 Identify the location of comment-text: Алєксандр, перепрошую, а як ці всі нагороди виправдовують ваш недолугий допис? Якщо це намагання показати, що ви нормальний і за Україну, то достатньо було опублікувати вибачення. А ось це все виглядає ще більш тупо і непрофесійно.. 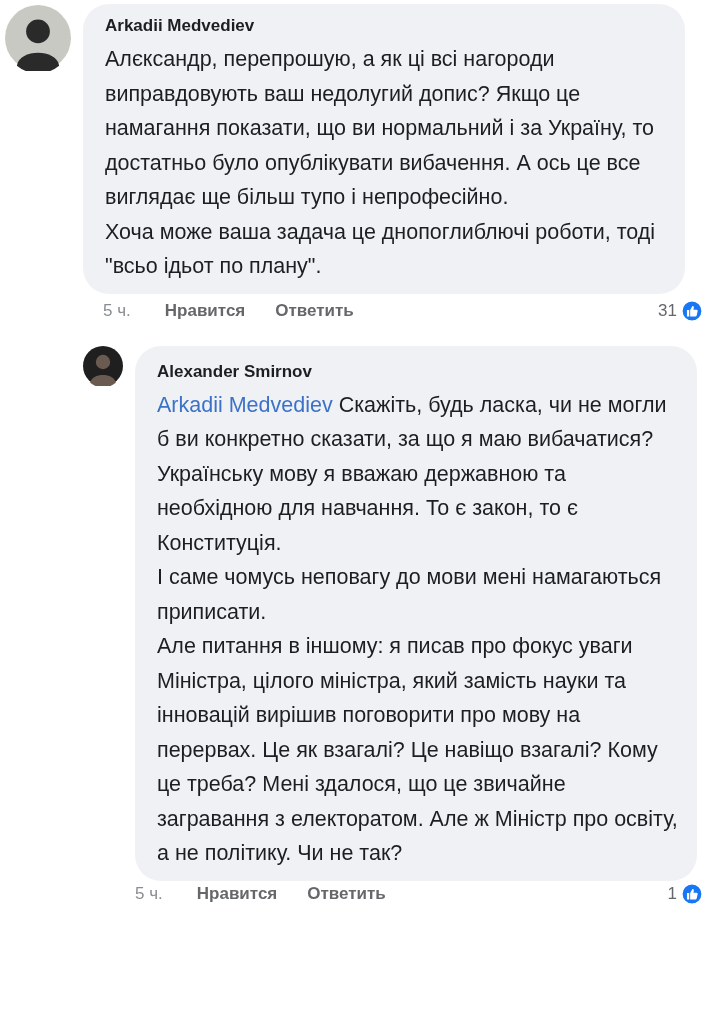
(380, 128).